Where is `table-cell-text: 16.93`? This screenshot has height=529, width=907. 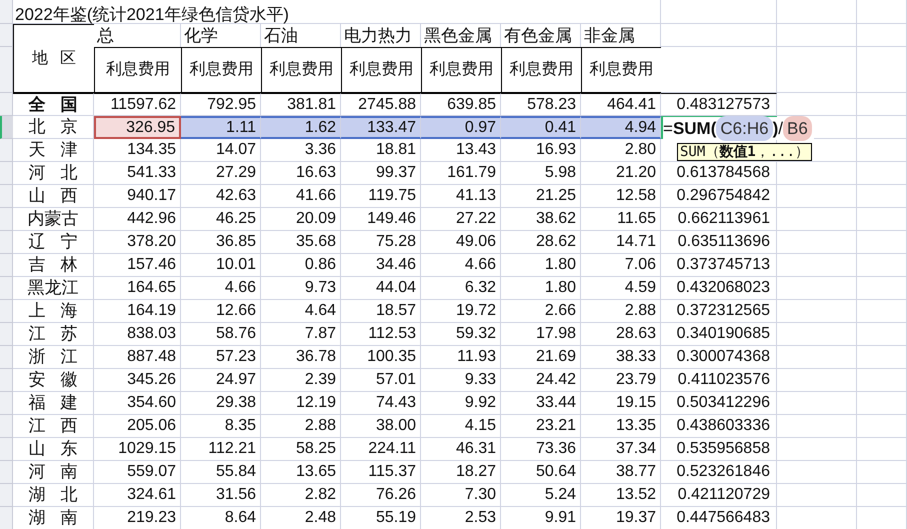 table-cell-text: 16.93 is located at coordinates (556, 150).